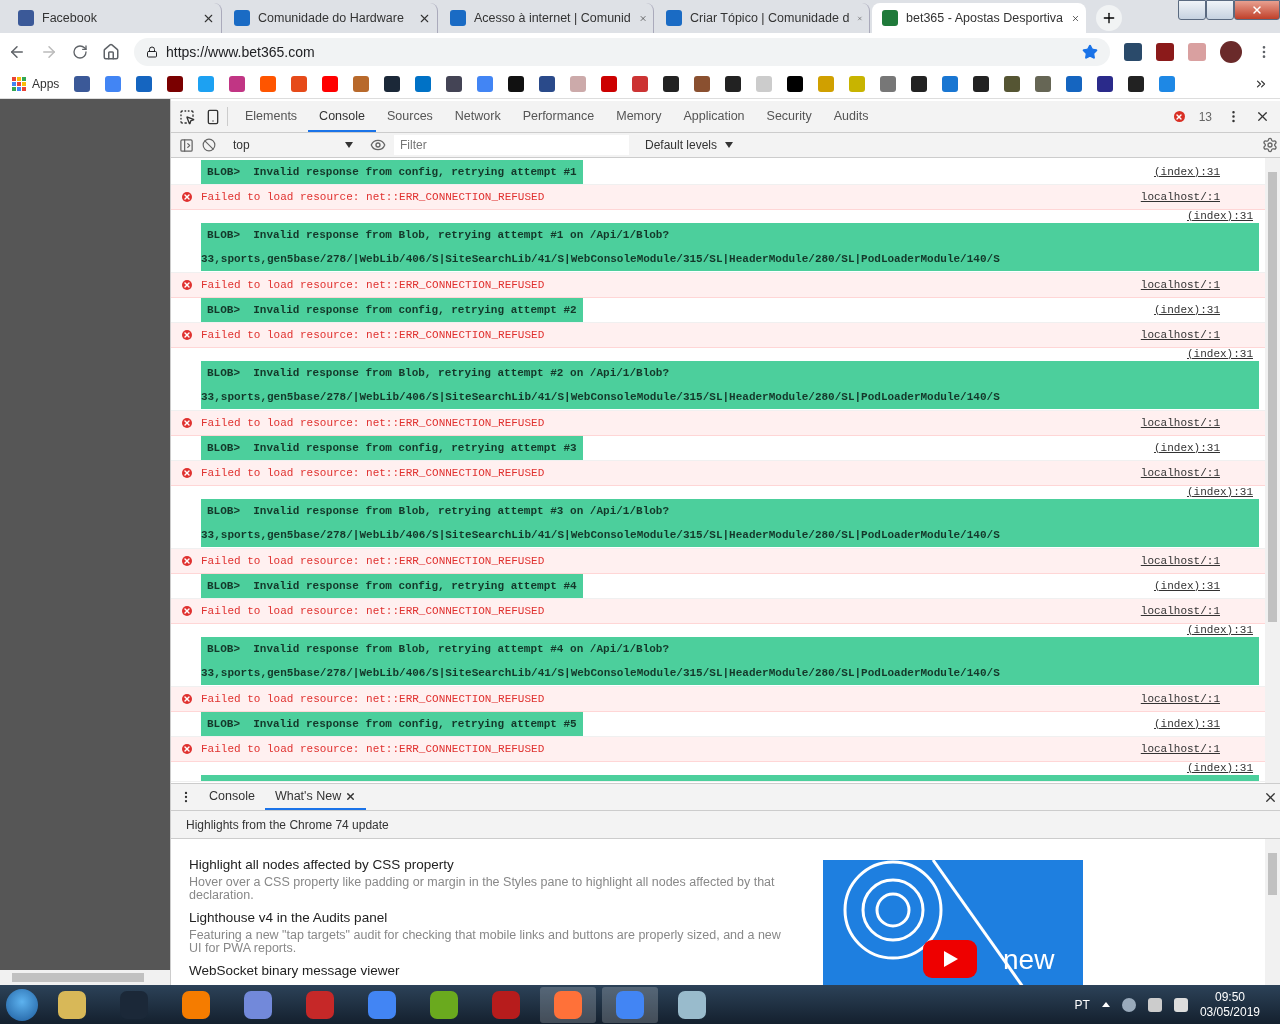 The width and height of the screenshot is (1280, 1024). What do you see at coordinates (378, 145) in the screenshot?
I see `eye-icon` at bounding box center [378, 145].